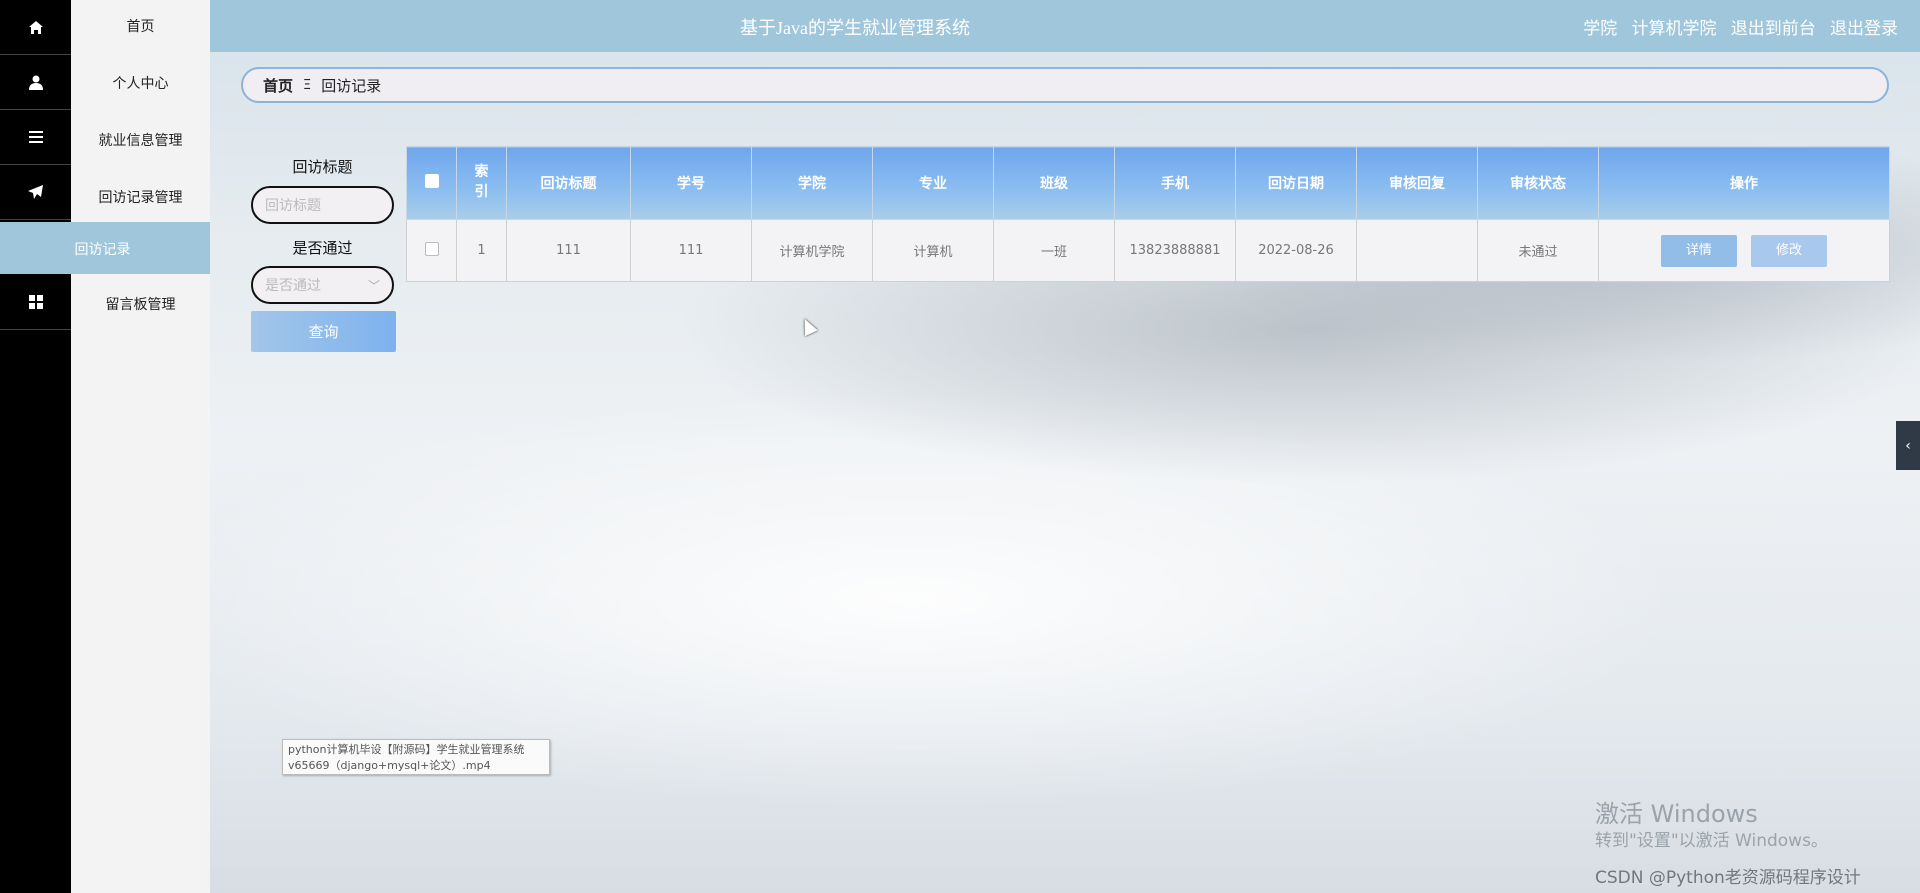  Describe the element at coordinates (35, 302) in the screenshot. I see `grid-icon` at that location.